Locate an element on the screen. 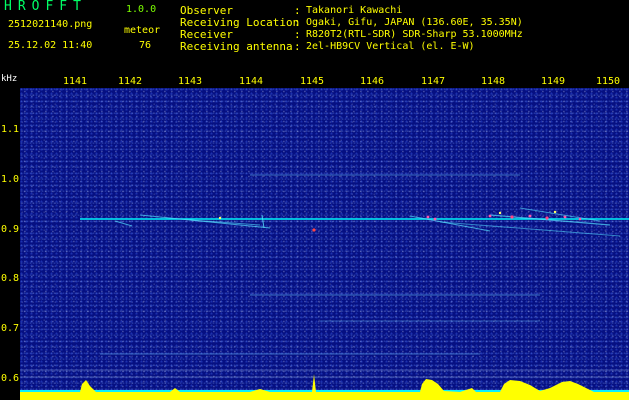 This screenshot has width=629, height=400. spectrum-band is located at coordinates (324, 387).